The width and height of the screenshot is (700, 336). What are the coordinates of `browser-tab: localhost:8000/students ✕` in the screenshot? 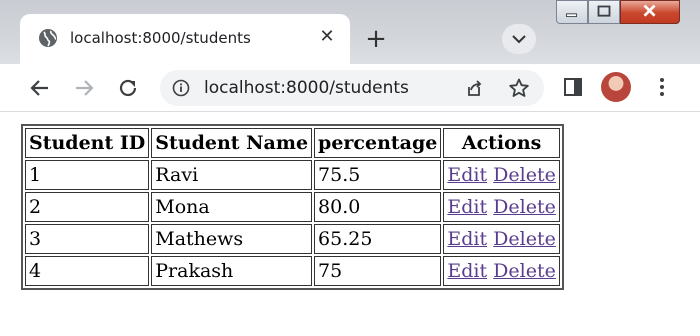 It's located at (185, 39).